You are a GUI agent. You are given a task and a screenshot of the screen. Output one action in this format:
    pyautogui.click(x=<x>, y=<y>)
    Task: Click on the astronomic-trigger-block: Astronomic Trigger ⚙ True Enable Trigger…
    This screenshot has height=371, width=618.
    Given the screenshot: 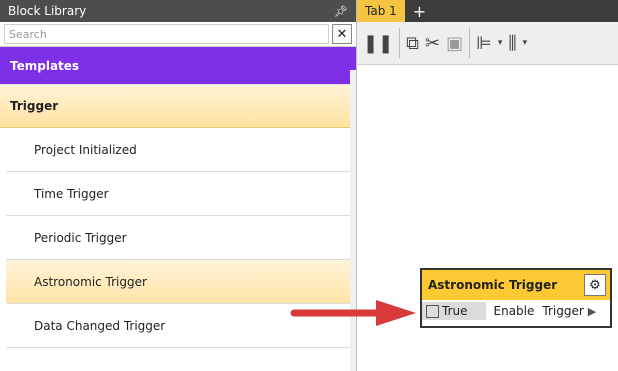 What is the action you would take?
    pyautogui.click(x=516, y=298)
    